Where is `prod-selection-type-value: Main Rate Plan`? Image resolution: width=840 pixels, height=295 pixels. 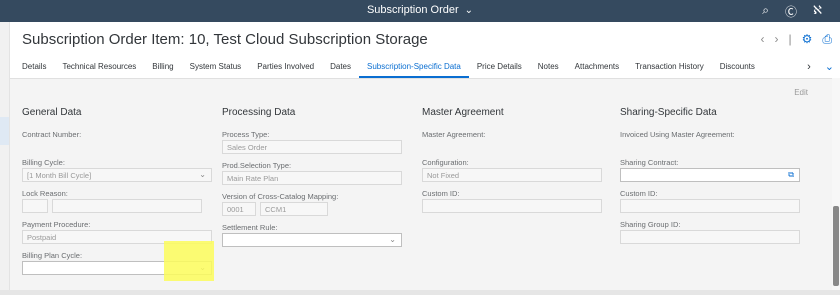 prod-selection-type-value: Main Rate Plan is located at coordinates (253, 178).